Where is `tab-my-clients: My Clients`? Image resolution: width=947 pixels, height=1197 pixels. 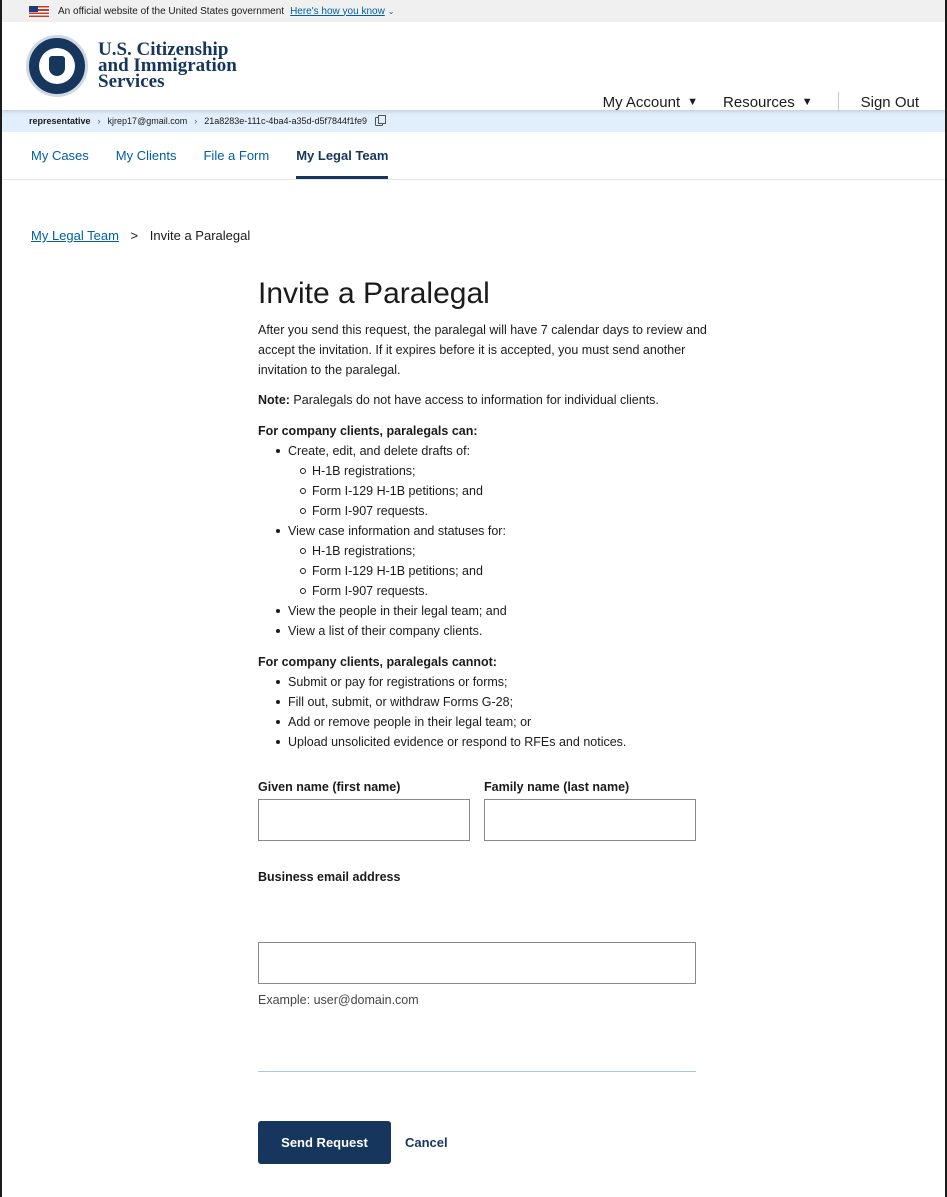
tab-my-clients: My Clients is located at coordinates (146, 163).